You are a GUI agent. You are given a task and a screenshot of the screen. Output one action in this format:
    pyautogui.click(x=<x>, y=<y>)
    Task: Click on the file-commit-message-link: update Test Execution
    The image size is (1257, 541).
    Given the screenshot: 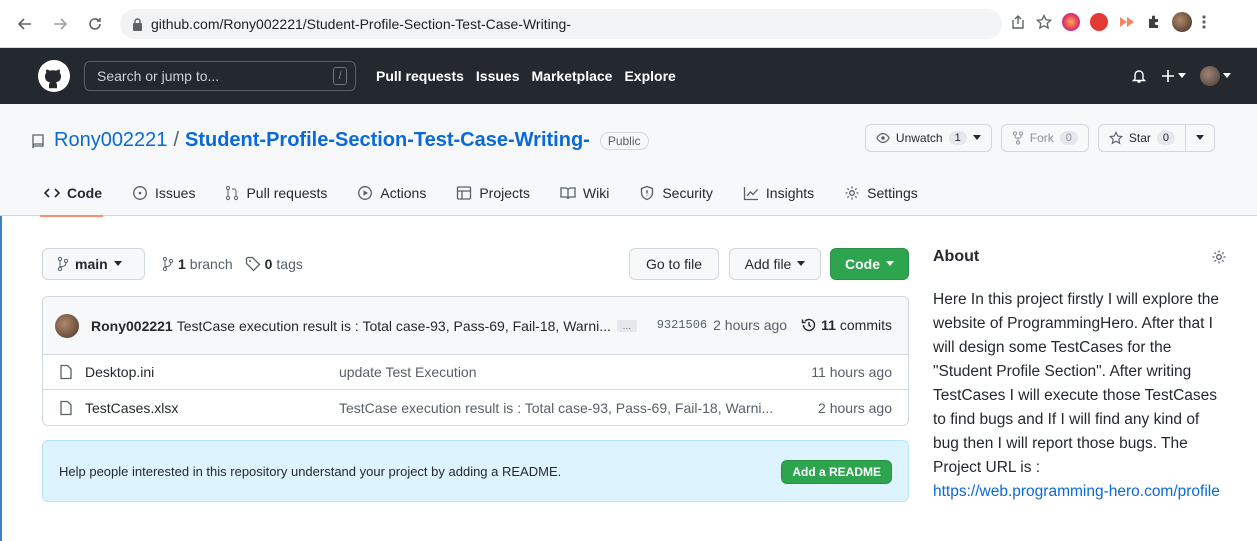 What is the action you would take?
    pyautogui.click(x=408, y=372)
    